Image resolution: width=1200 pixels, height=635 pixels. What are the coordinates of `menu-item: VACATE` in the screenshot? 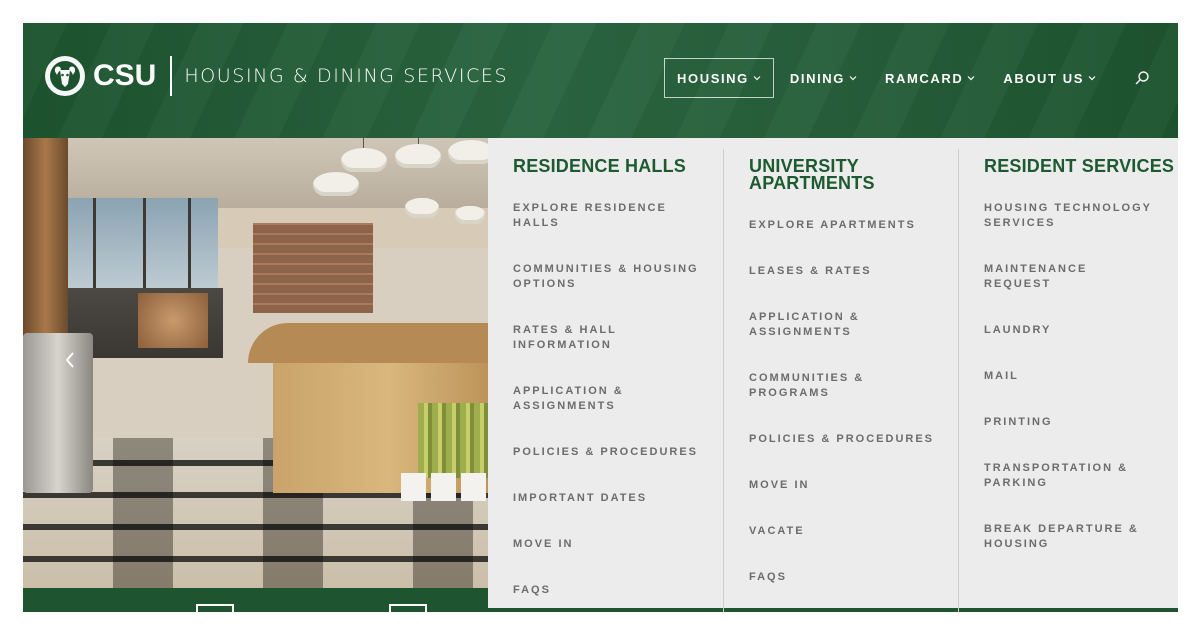 It's located at (846, 531).